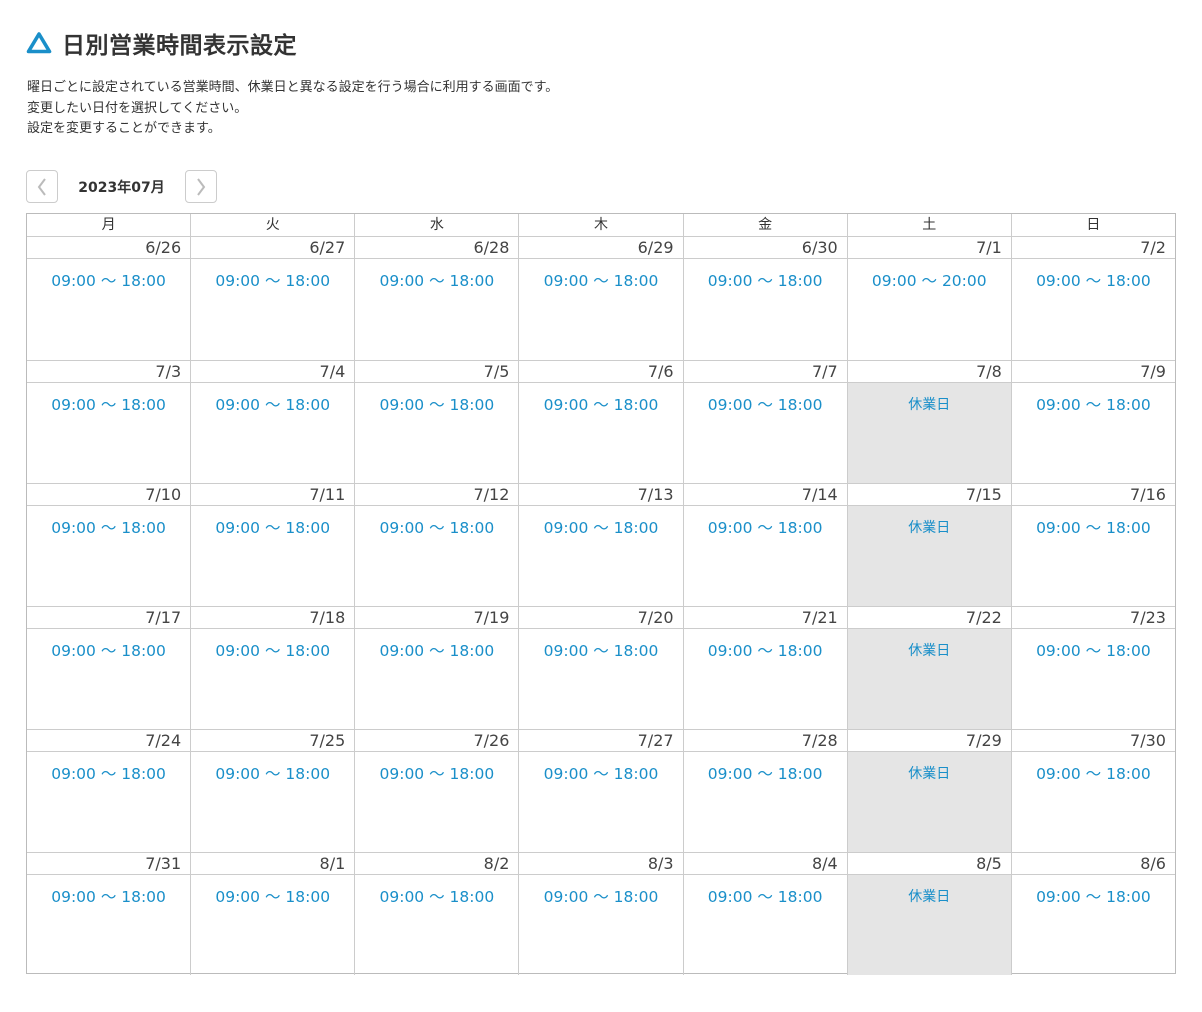 This screenshot has height=1012, width=1202. I want to click on calendar-day-cell: 7/31 09:00 〜 18:00, so click(109, 914).